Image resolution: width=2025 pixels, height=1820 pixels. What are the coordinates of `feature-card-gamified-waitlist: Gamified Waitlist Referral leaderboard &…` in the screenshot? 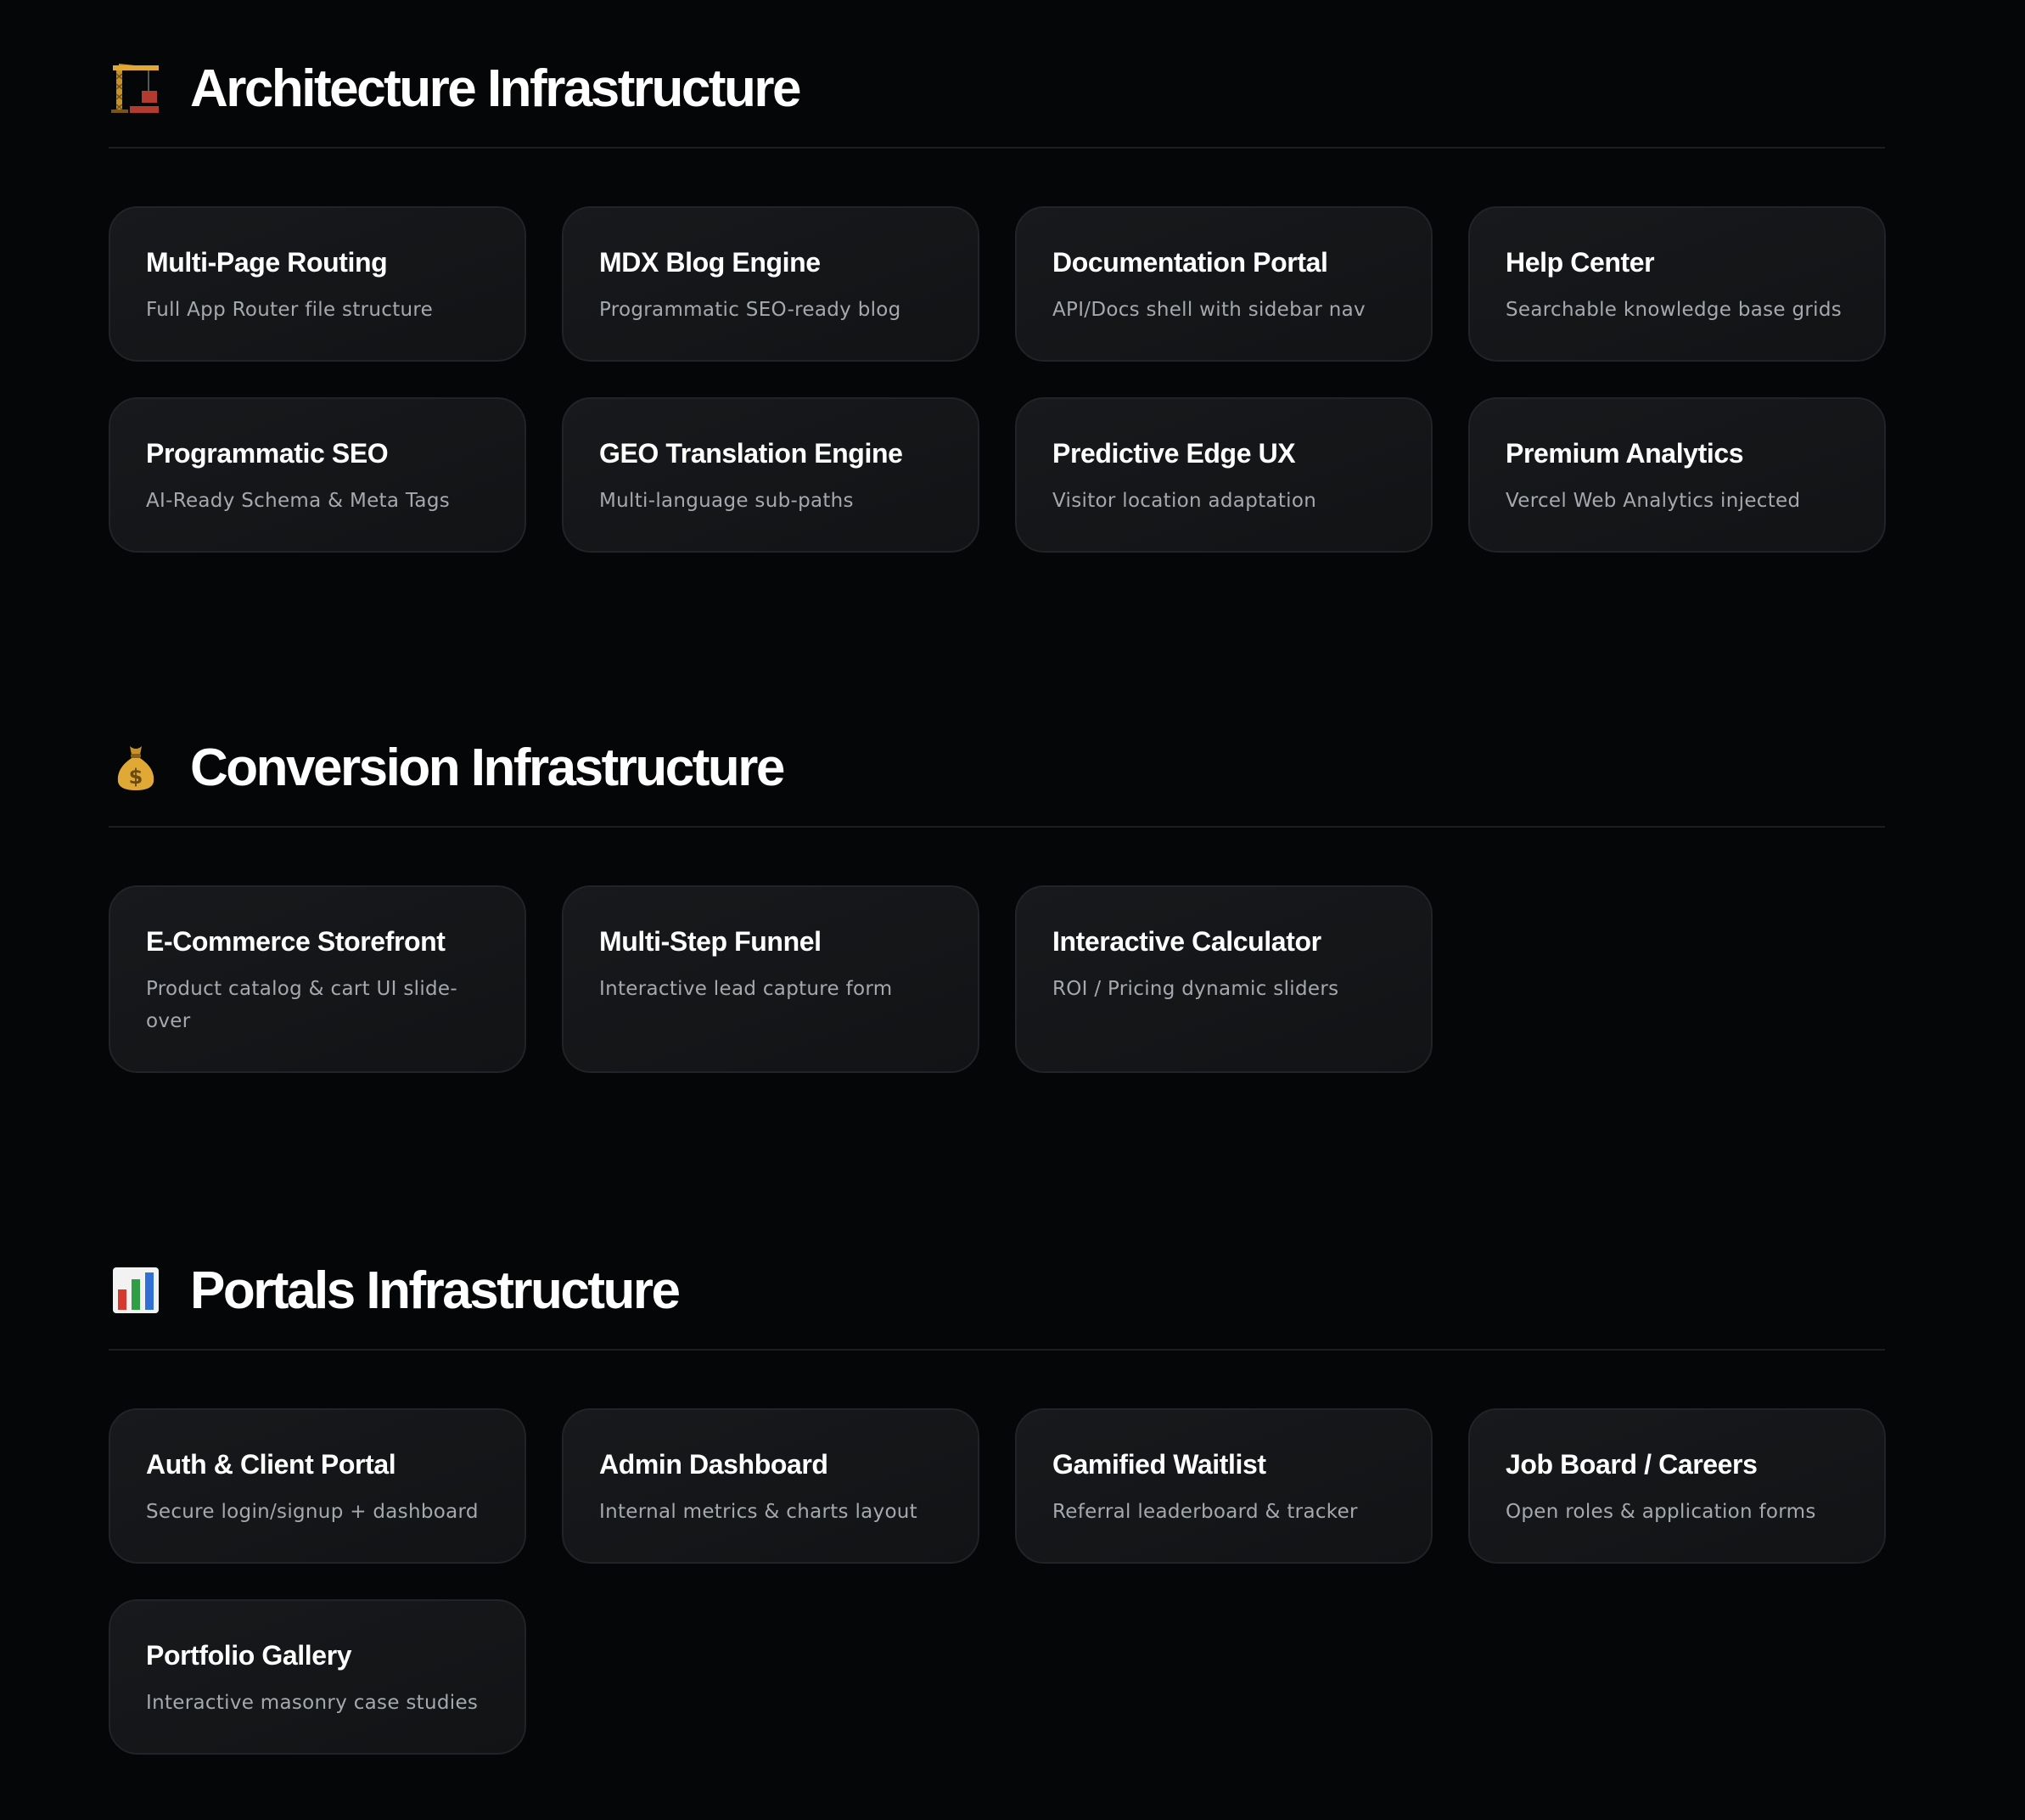 It's located at (1224, 1486).